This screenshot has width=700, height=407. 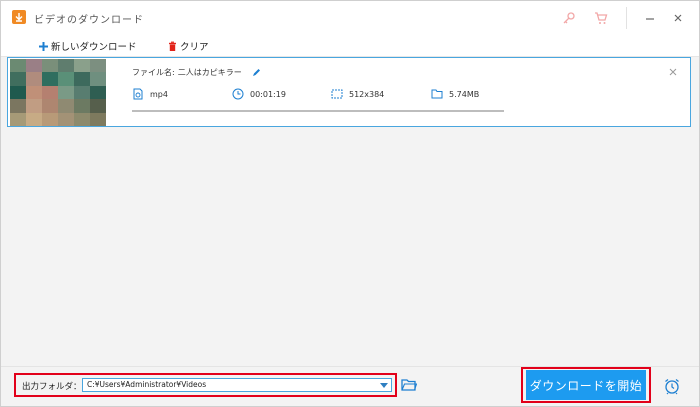 I want to click on minimize-icon, so click(x=650, y=19).